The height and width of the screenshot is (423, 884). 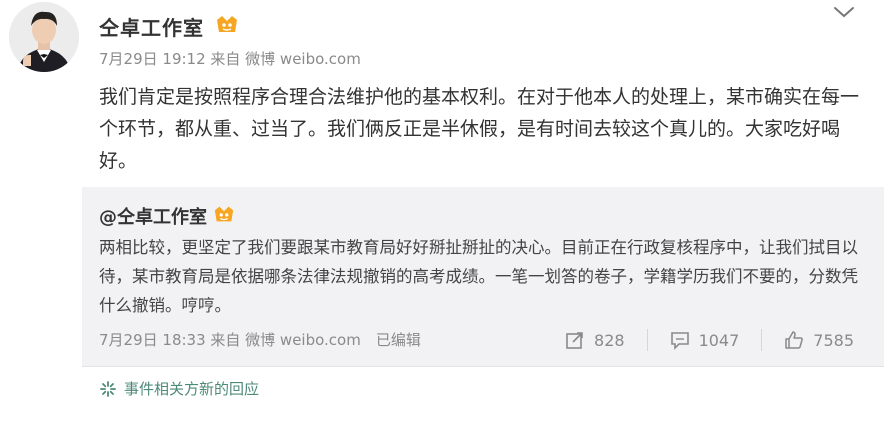 I want to click on comment-count: 1047, so click(x=719, y=340).